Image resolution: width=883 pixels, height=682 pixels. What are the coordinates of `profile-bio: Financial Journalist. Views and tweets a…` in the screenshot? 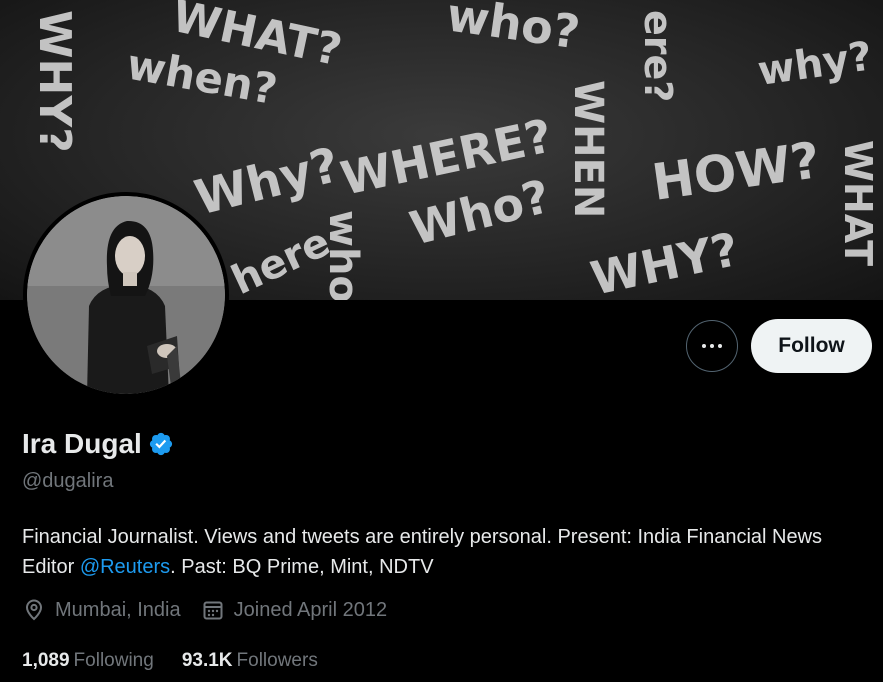 It's located at (447, 552).